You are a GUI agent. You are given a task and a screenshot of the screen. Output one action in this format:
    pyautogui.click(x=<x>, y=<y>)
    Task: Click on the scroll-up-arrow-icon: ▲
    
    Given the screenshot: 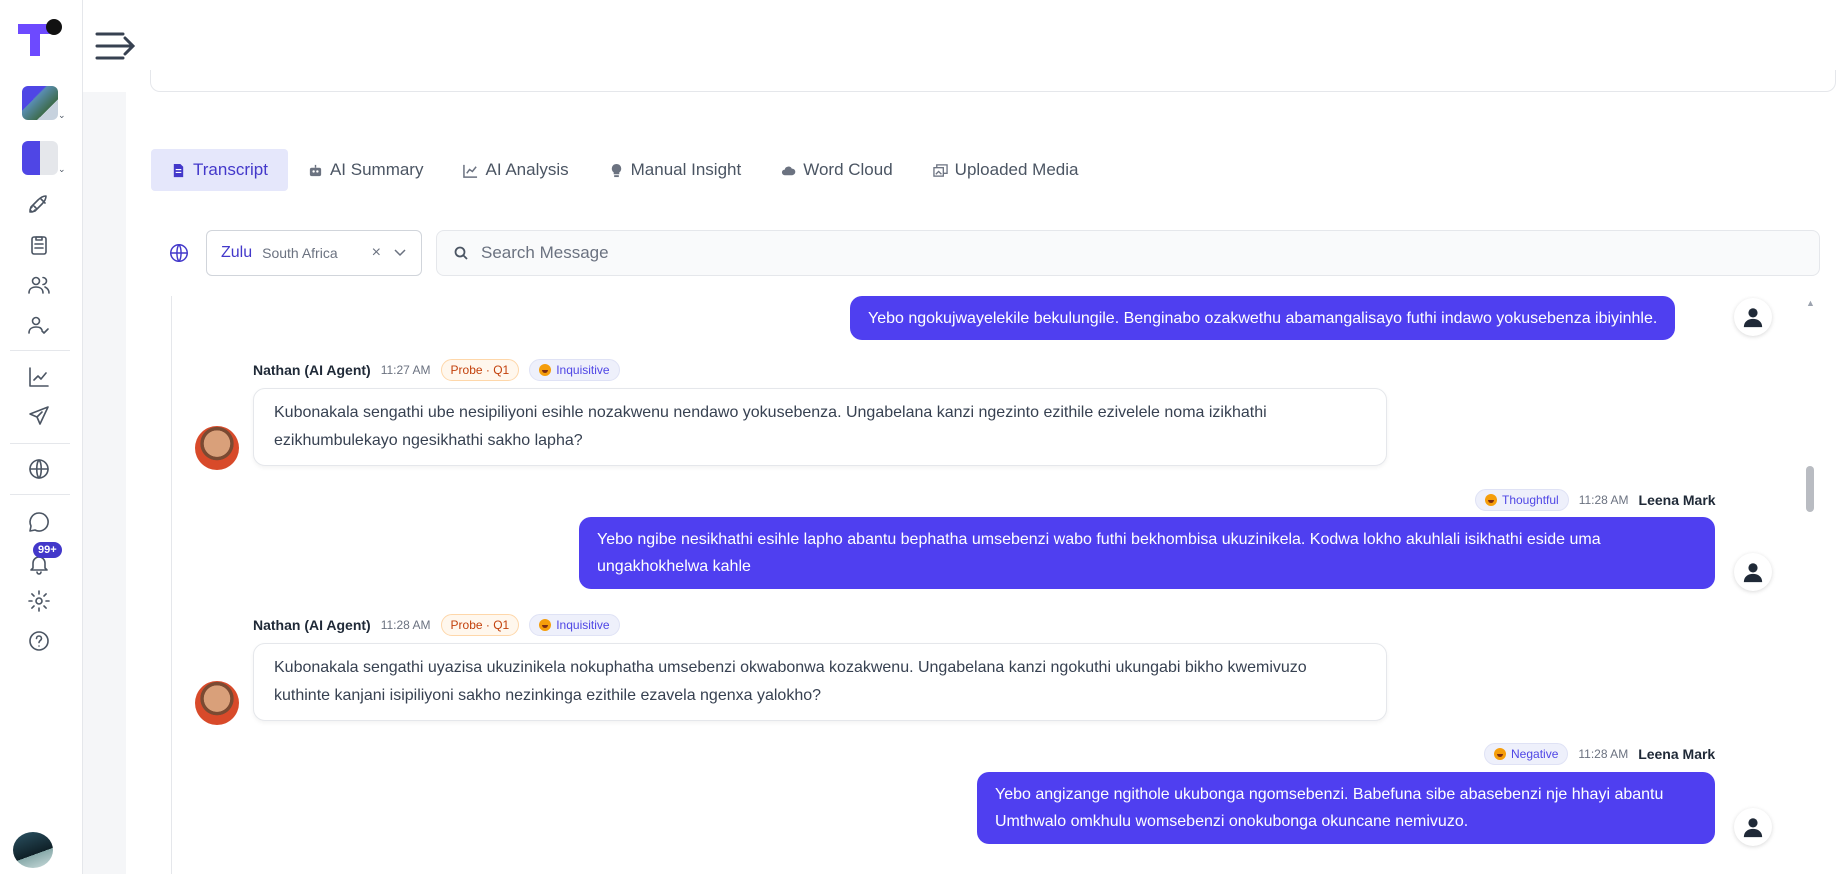 What is the action you would take?
    pyautogui.click(x=1810, y=303)
    